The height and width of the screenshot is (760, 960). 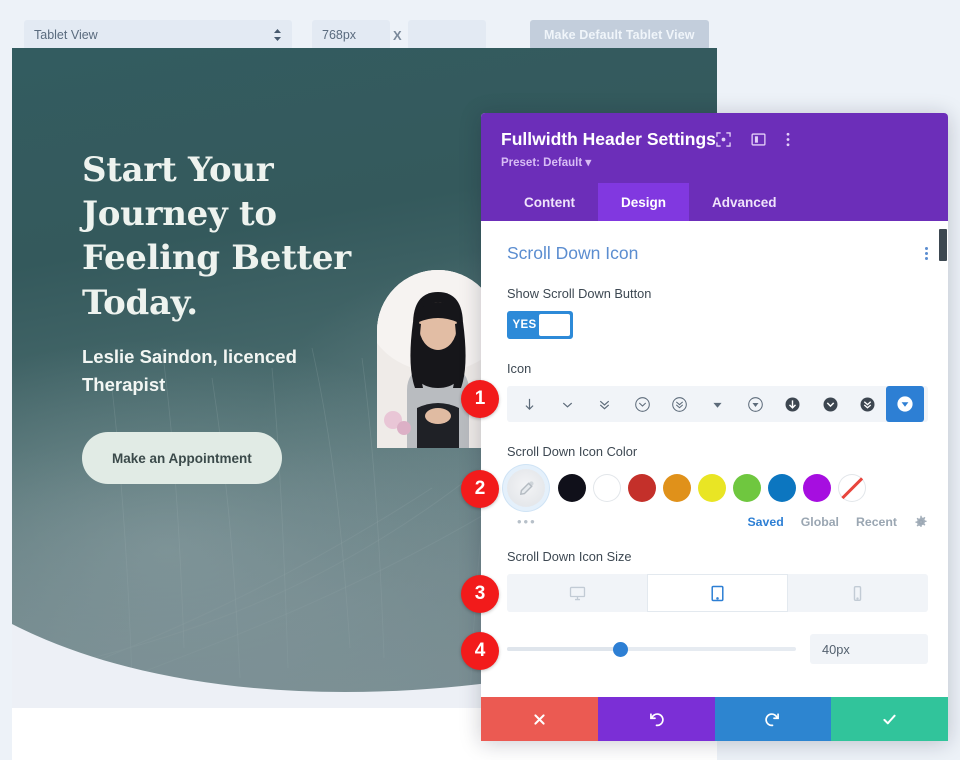 What do you see at coordinates (480, 594) in the screenshot?
I see `callout-badge-3: 3` at bounding box center [480, 594].